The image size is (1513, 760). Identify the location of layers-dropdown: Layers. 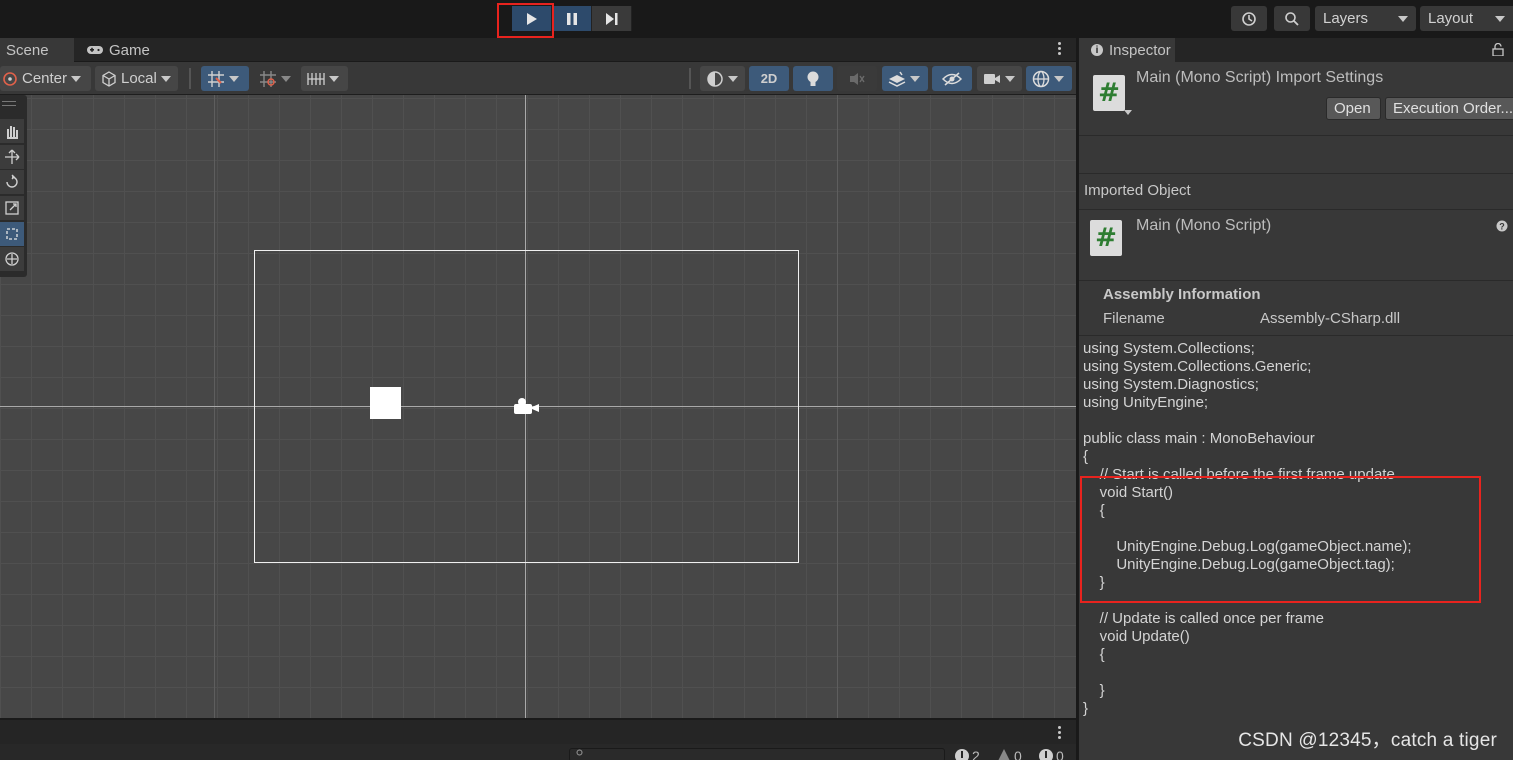
(1365, 18).